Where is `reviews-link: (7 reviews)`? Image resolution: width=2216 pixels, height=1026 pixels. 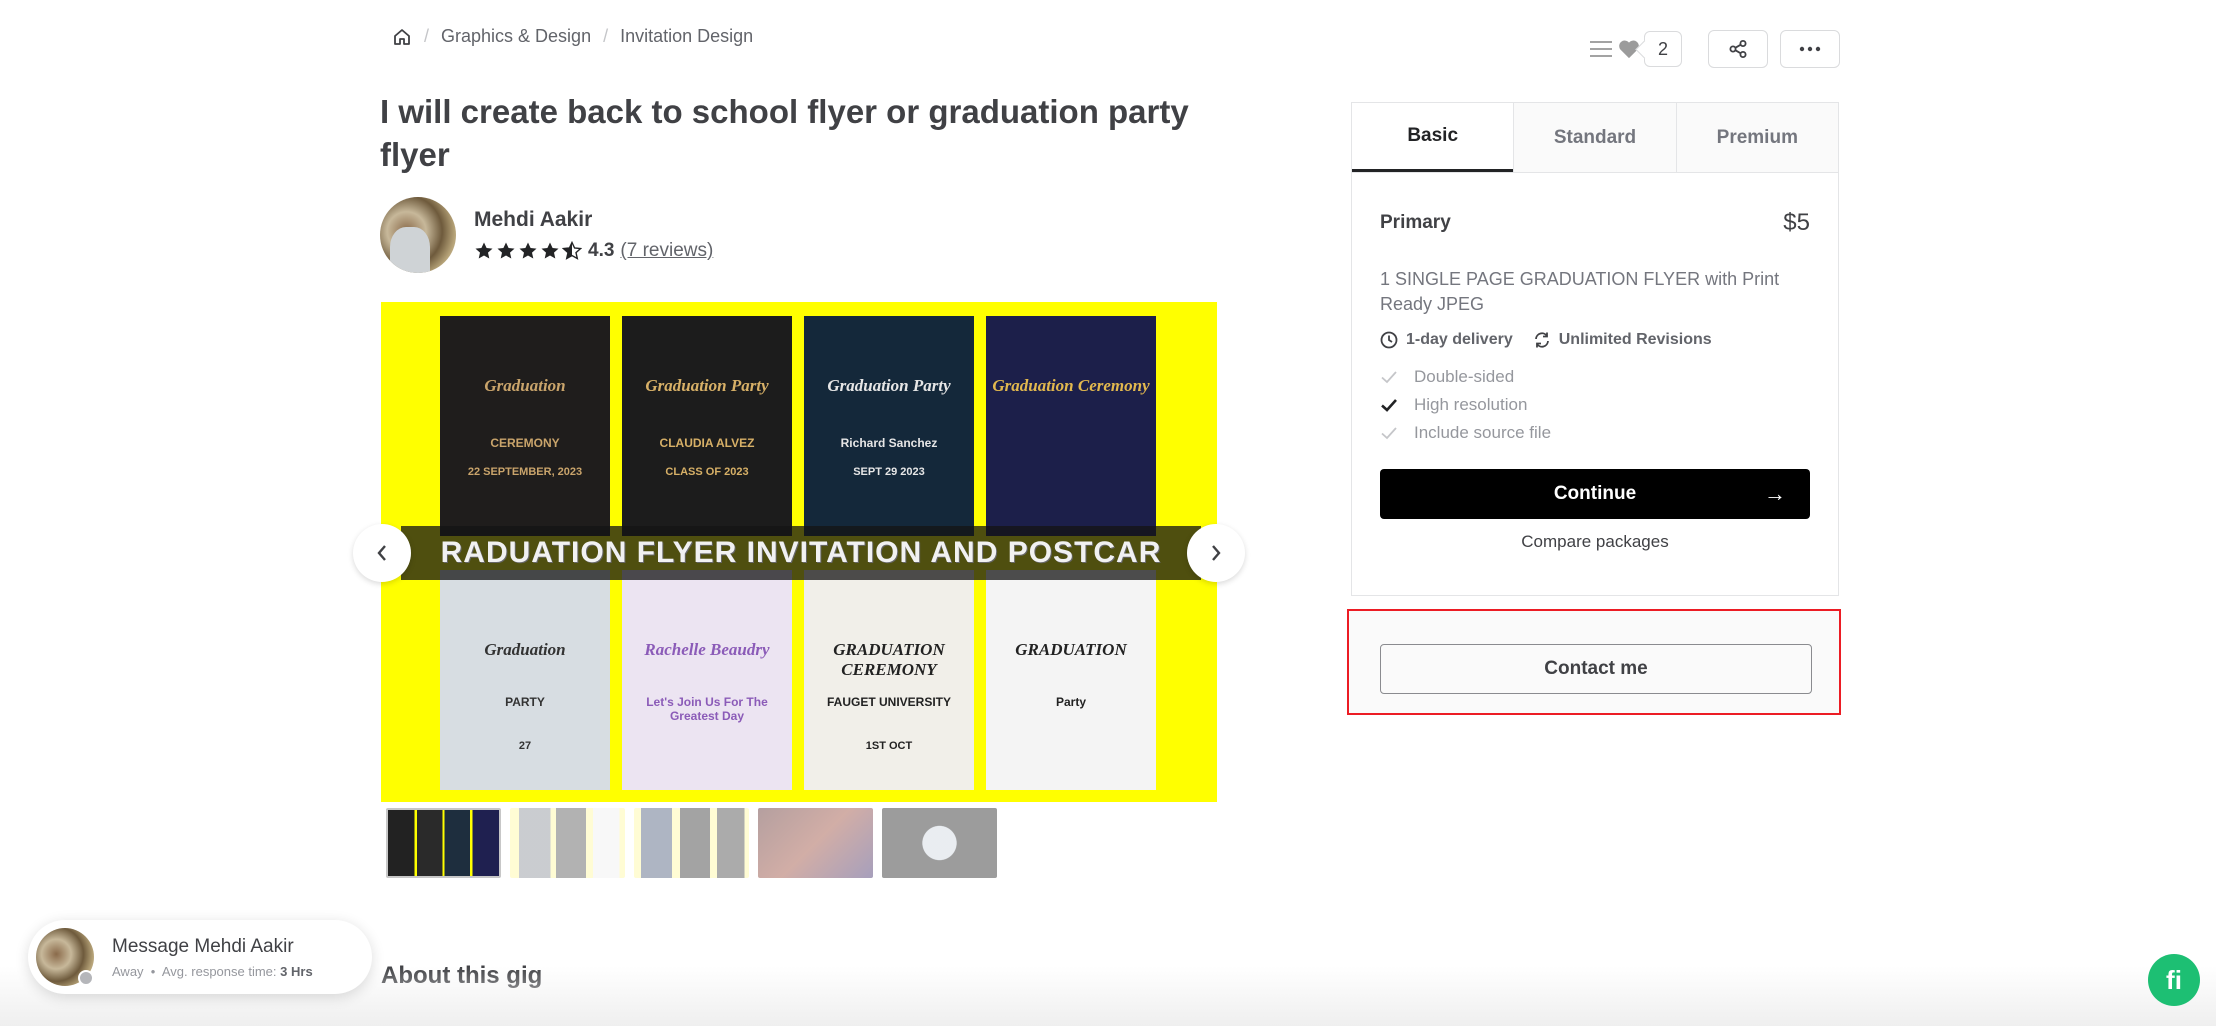 reviews-link: (7 reviews) is located at coordinates (666, 251).